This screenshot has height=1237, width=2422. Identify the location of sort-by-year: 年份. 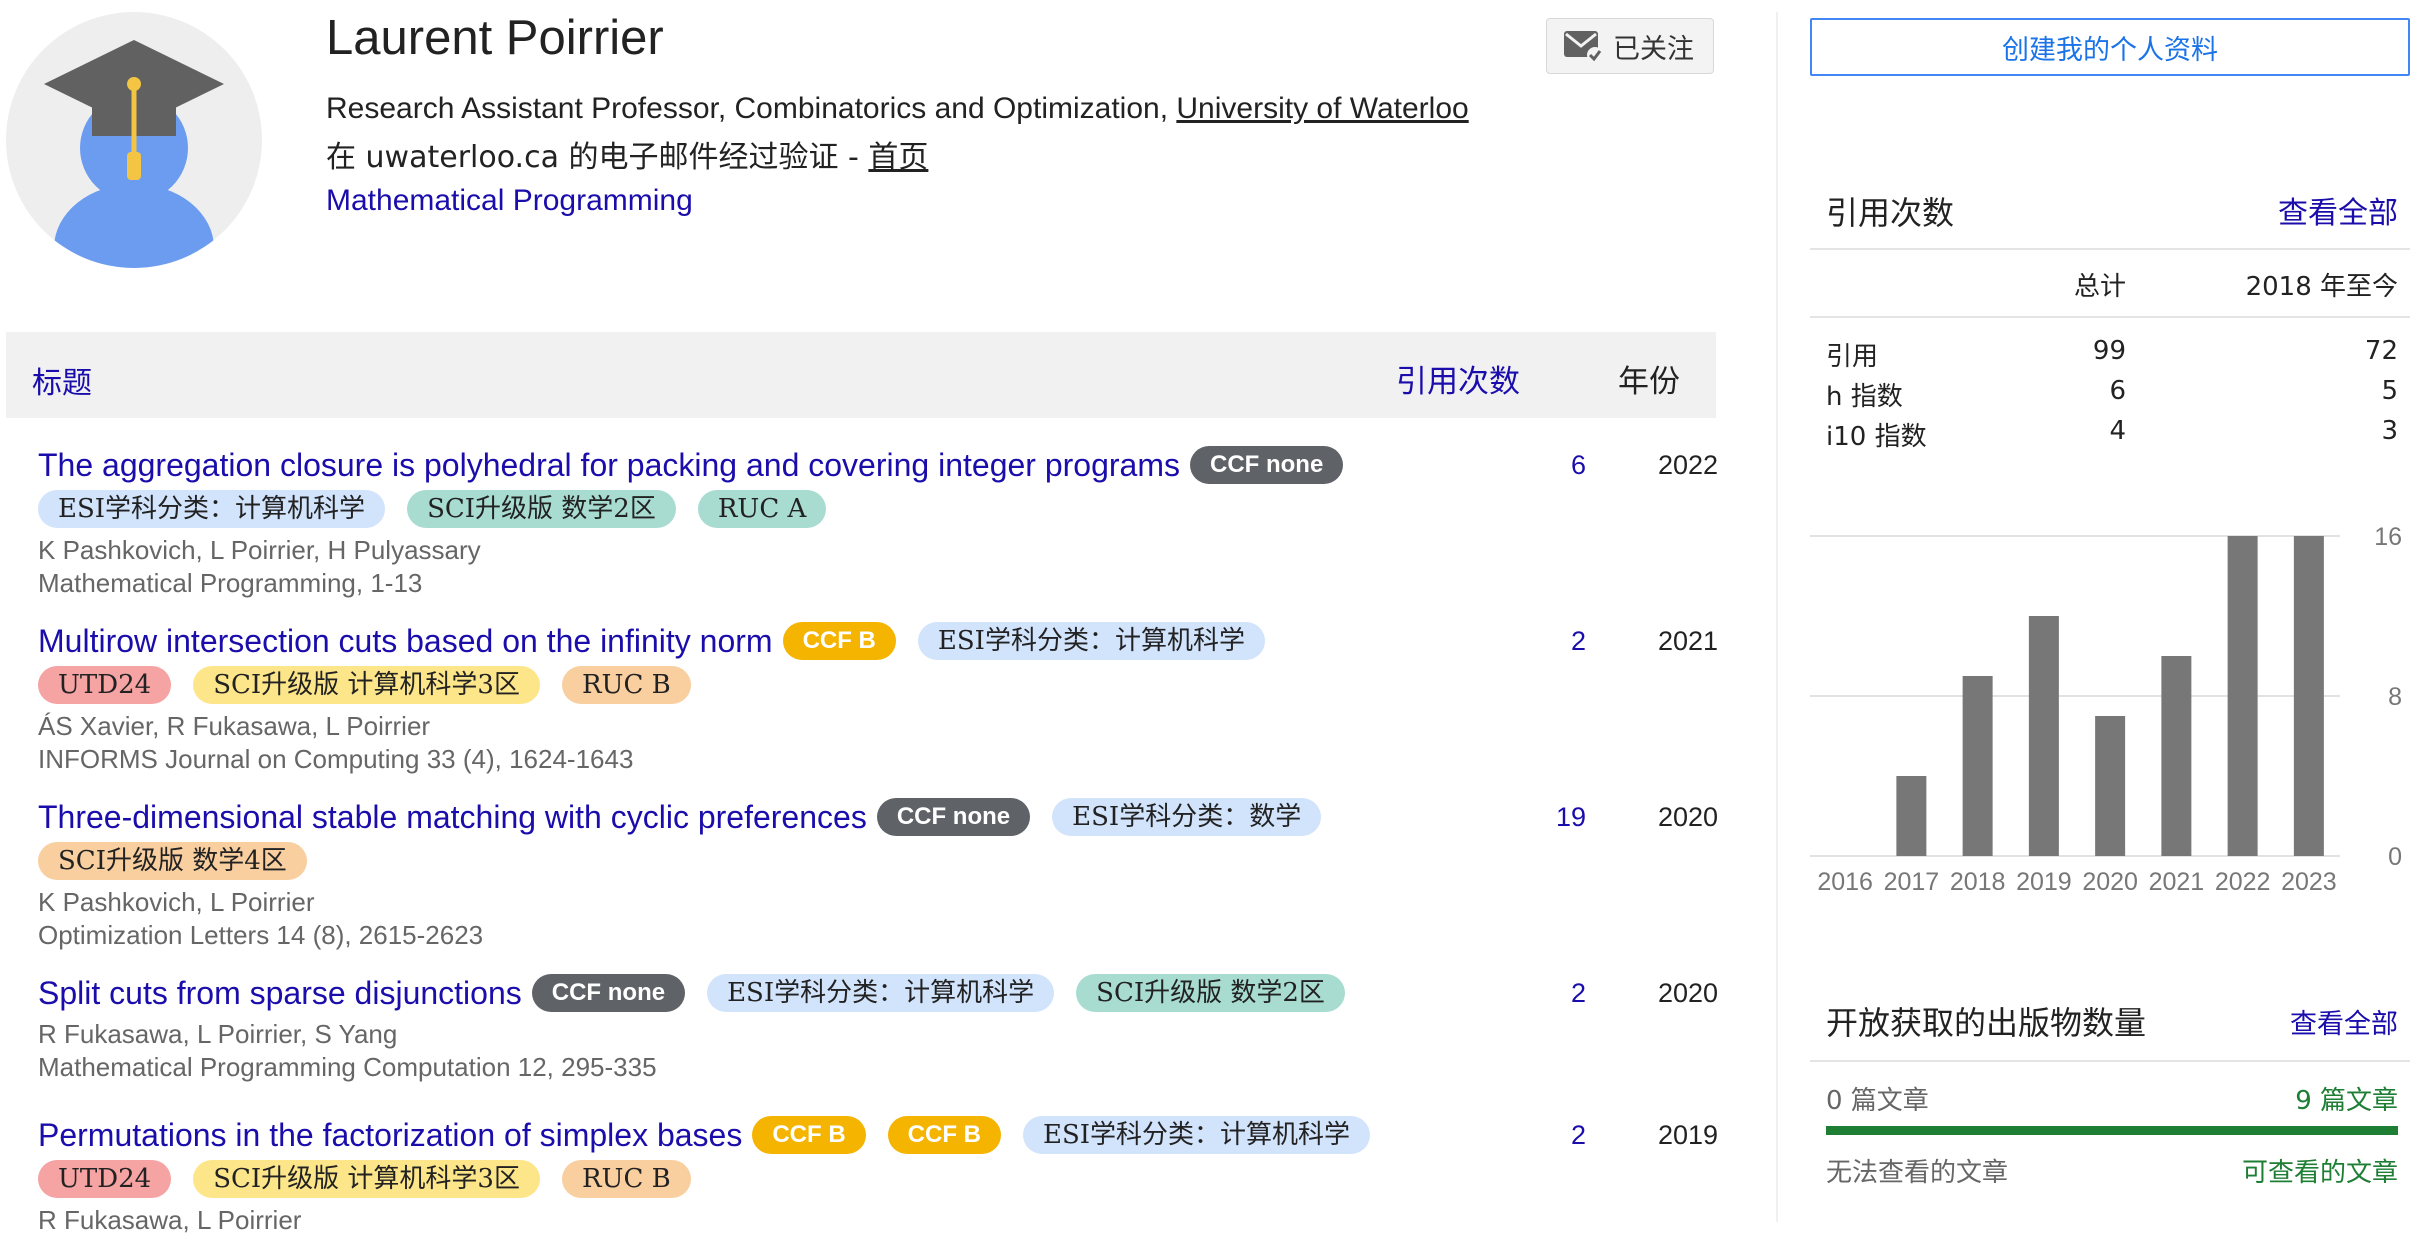
(1649, 378).